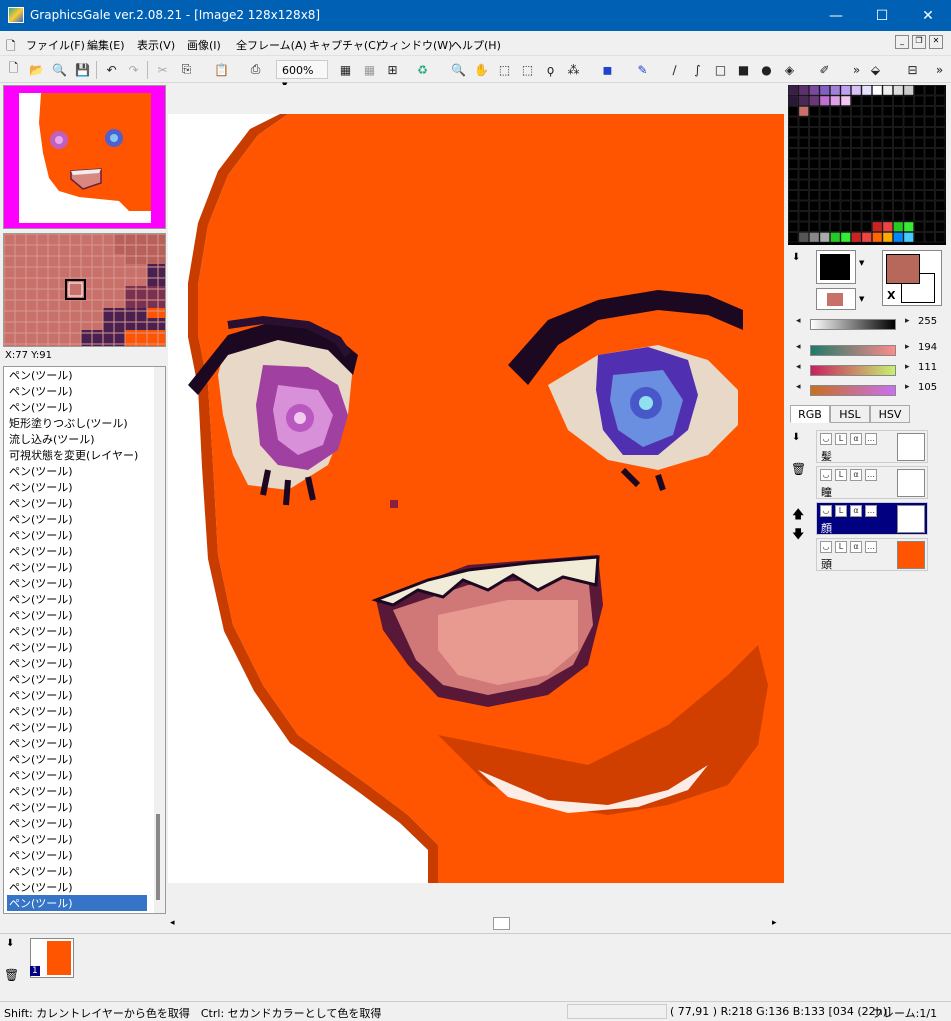  Describe the element at coordinates (133, 69) in the screenshot. I see `redo-icon: ↷` at that location.